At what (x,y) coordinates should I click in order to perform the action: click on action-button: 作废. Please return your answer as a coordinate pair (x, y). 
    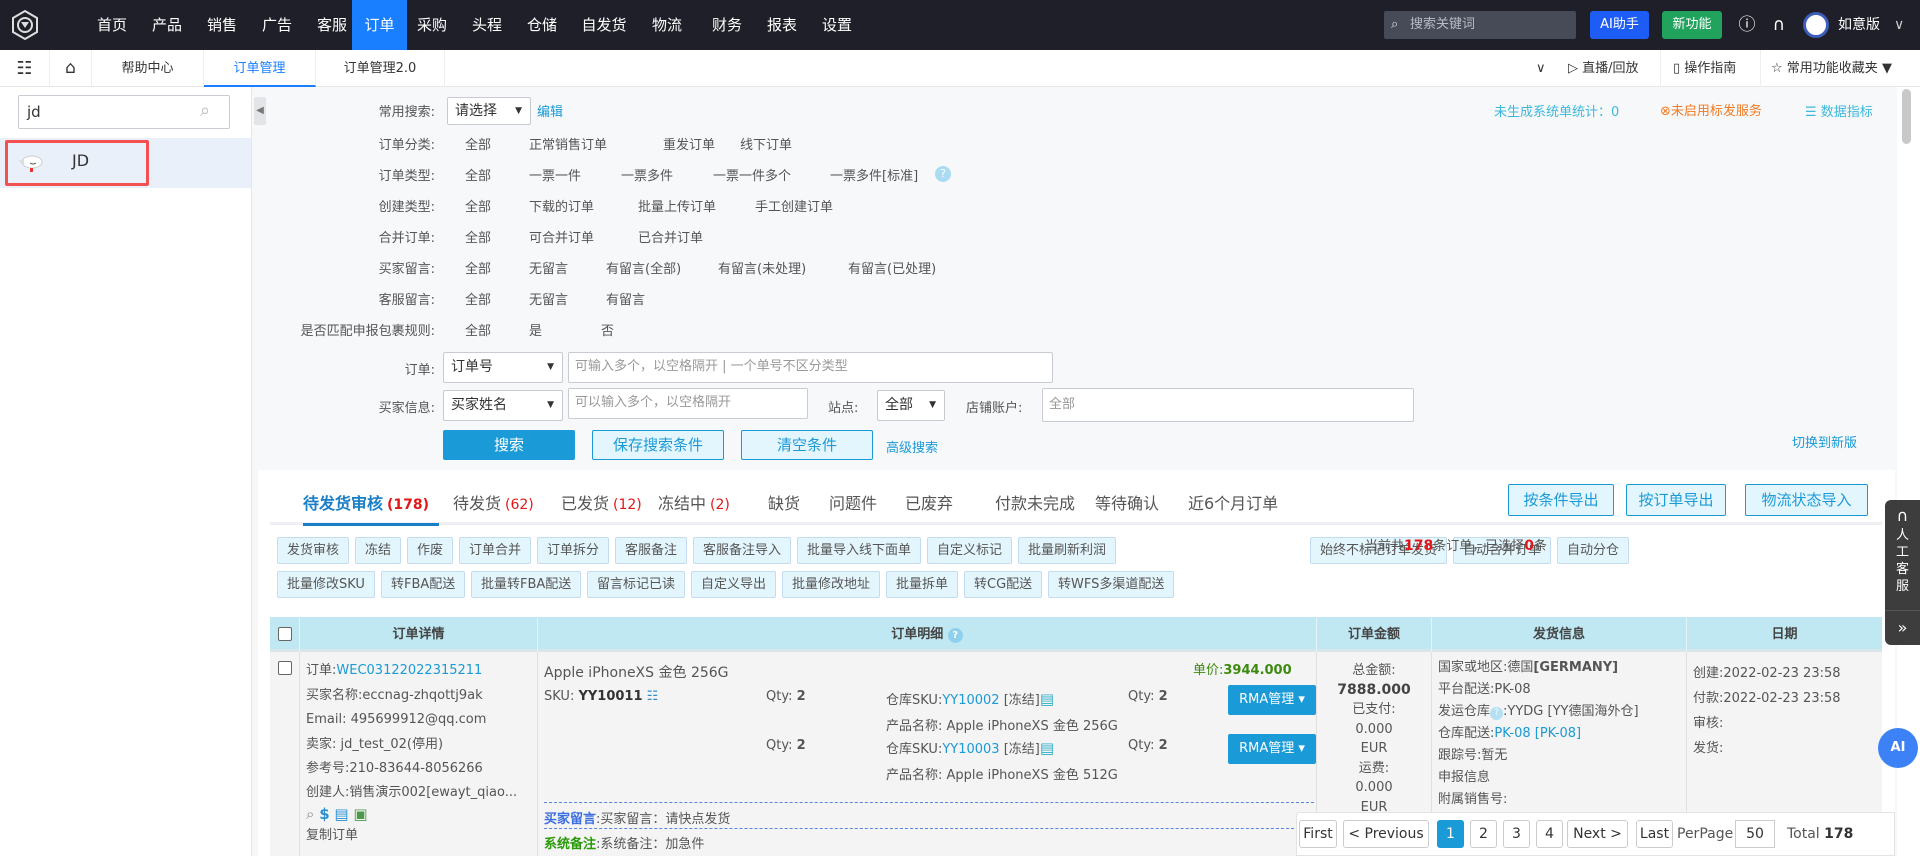
    Looking at the image, I should click on (430, 550).